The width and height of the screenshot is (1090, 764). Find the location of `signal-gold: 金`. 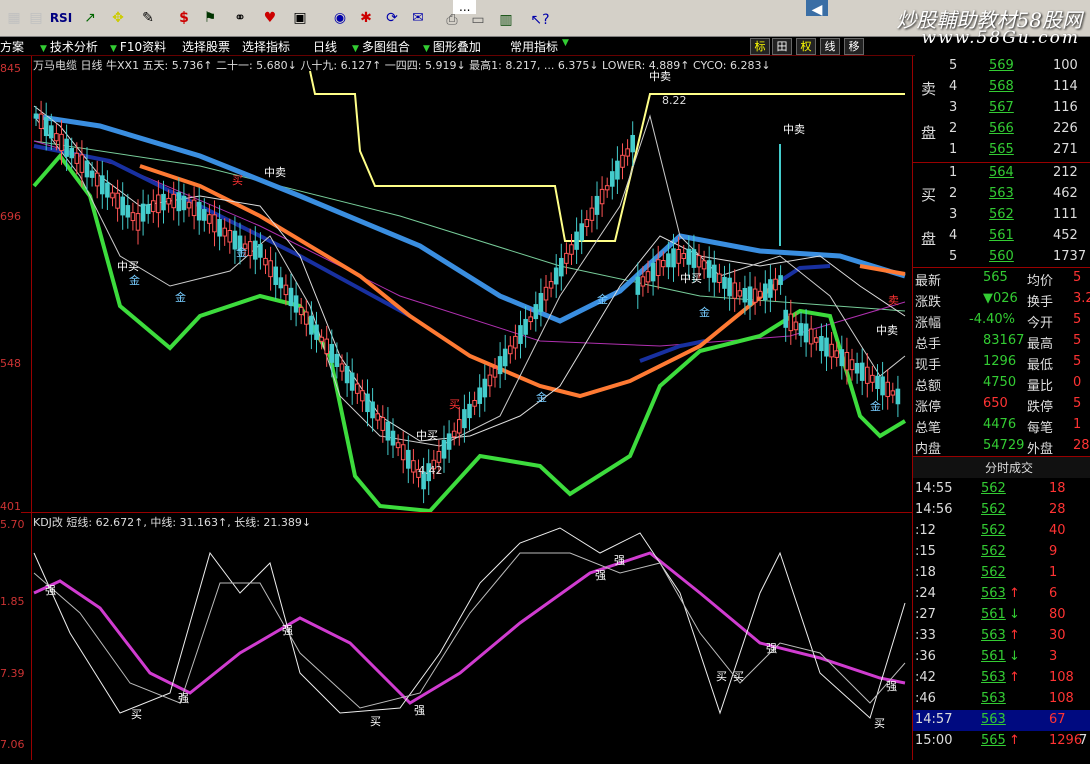

signal-gold: 金 is located at coordinates (180, 297).